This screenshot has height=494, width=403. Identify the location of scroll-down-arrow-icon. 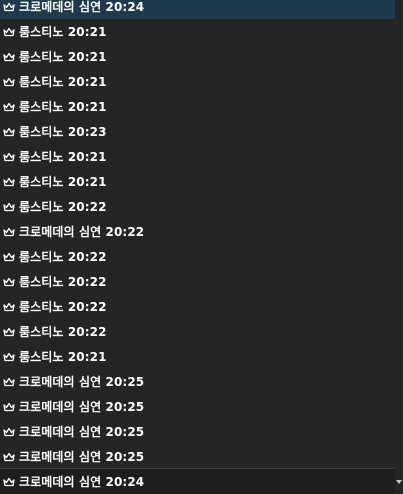
(399, 482).